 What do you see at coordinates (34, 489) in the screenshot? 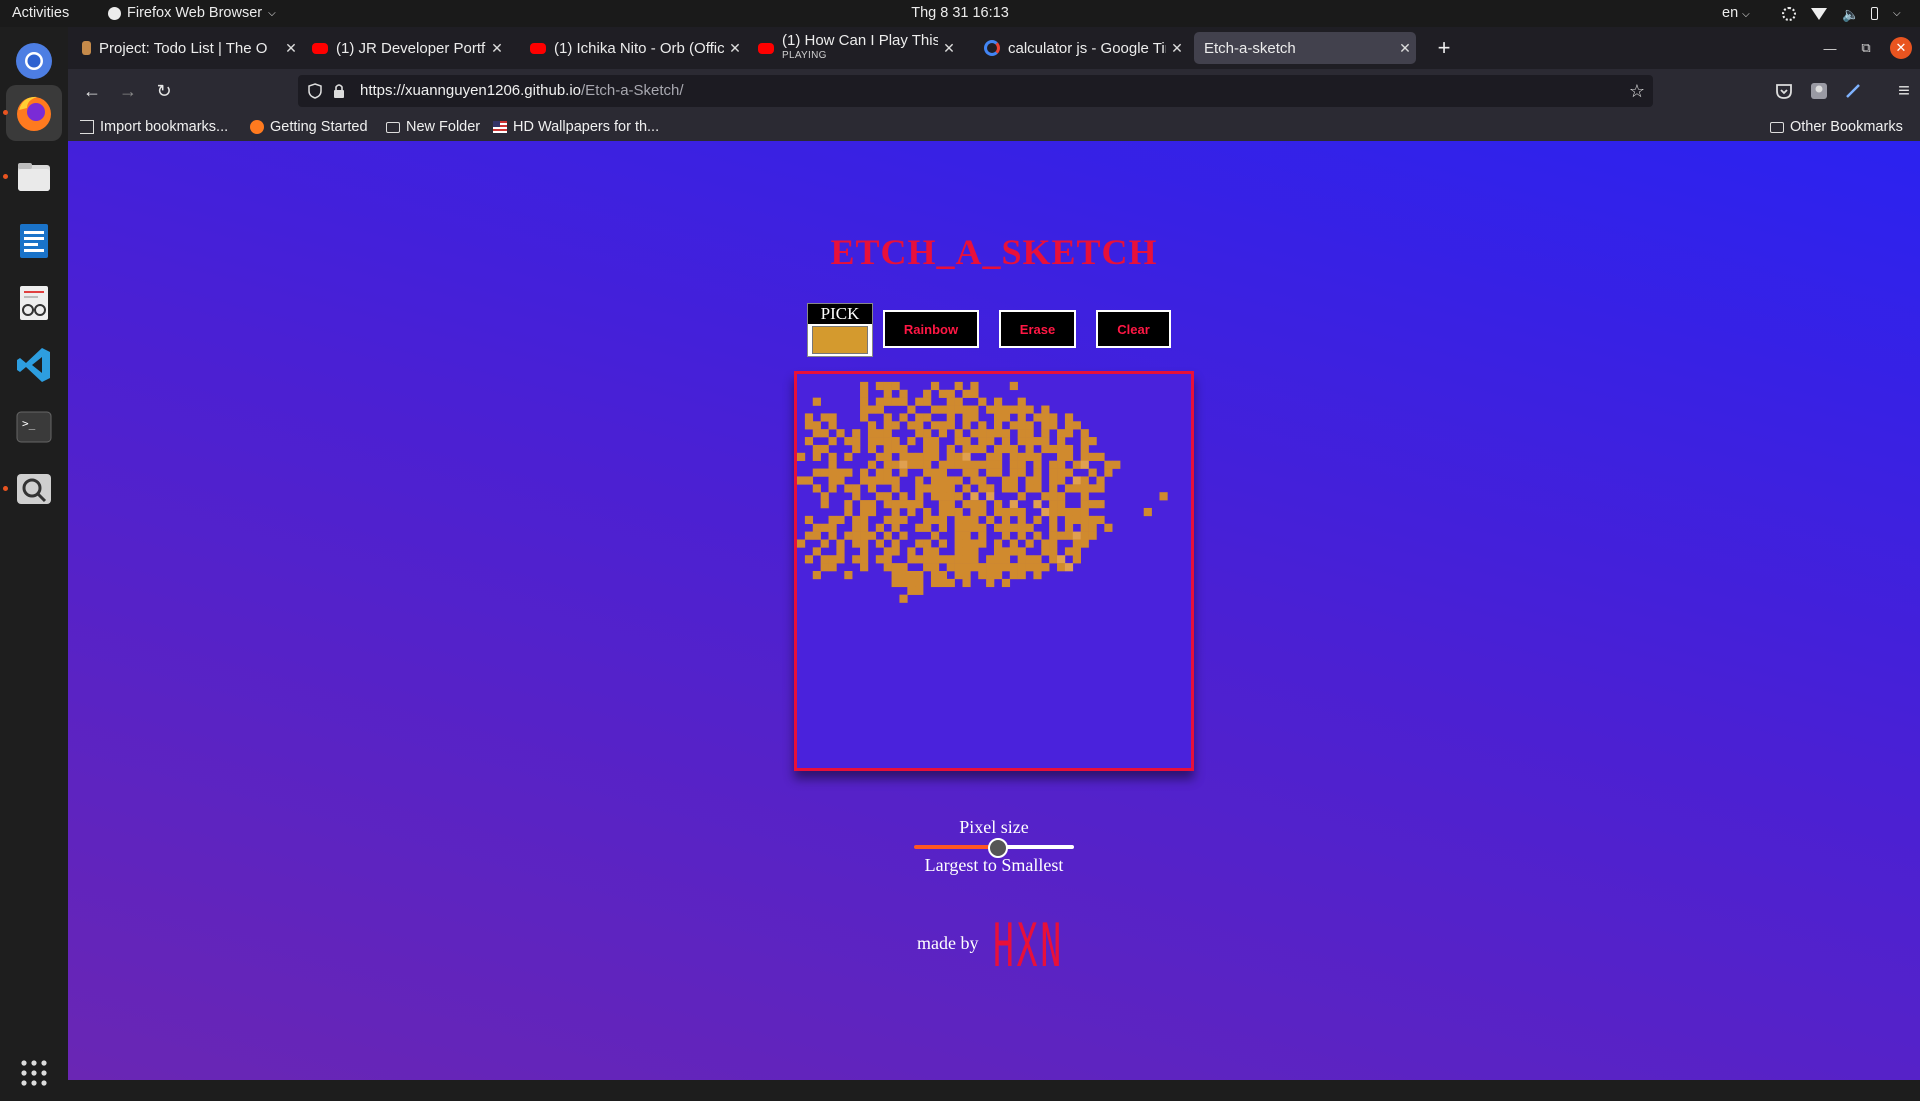
I see `search-icon` at bounding box center [34, 489].